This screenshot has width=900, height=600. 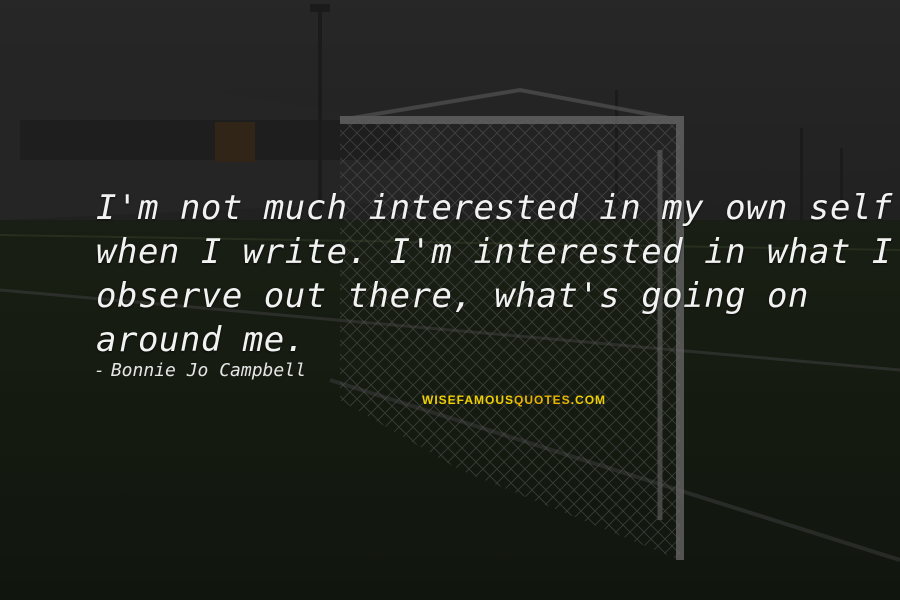 What do you see at coordinates (452, 296) in the screenshot?
I see `quote-line: observe out there, what's going on` at bounding box center [452, 296].